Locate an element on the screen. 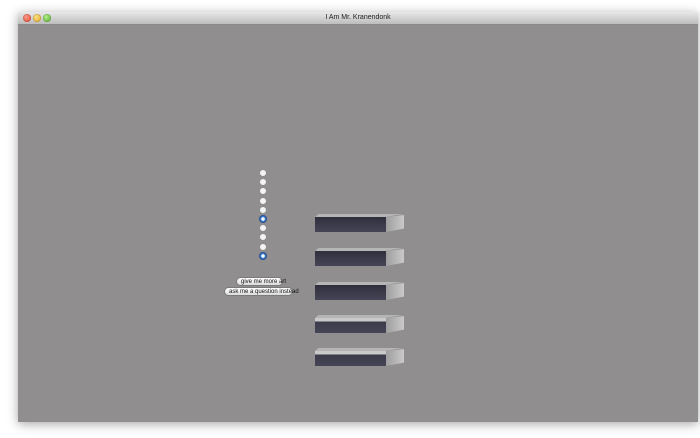  stacked-shelves-artwork is located at coordinates (361, 292).